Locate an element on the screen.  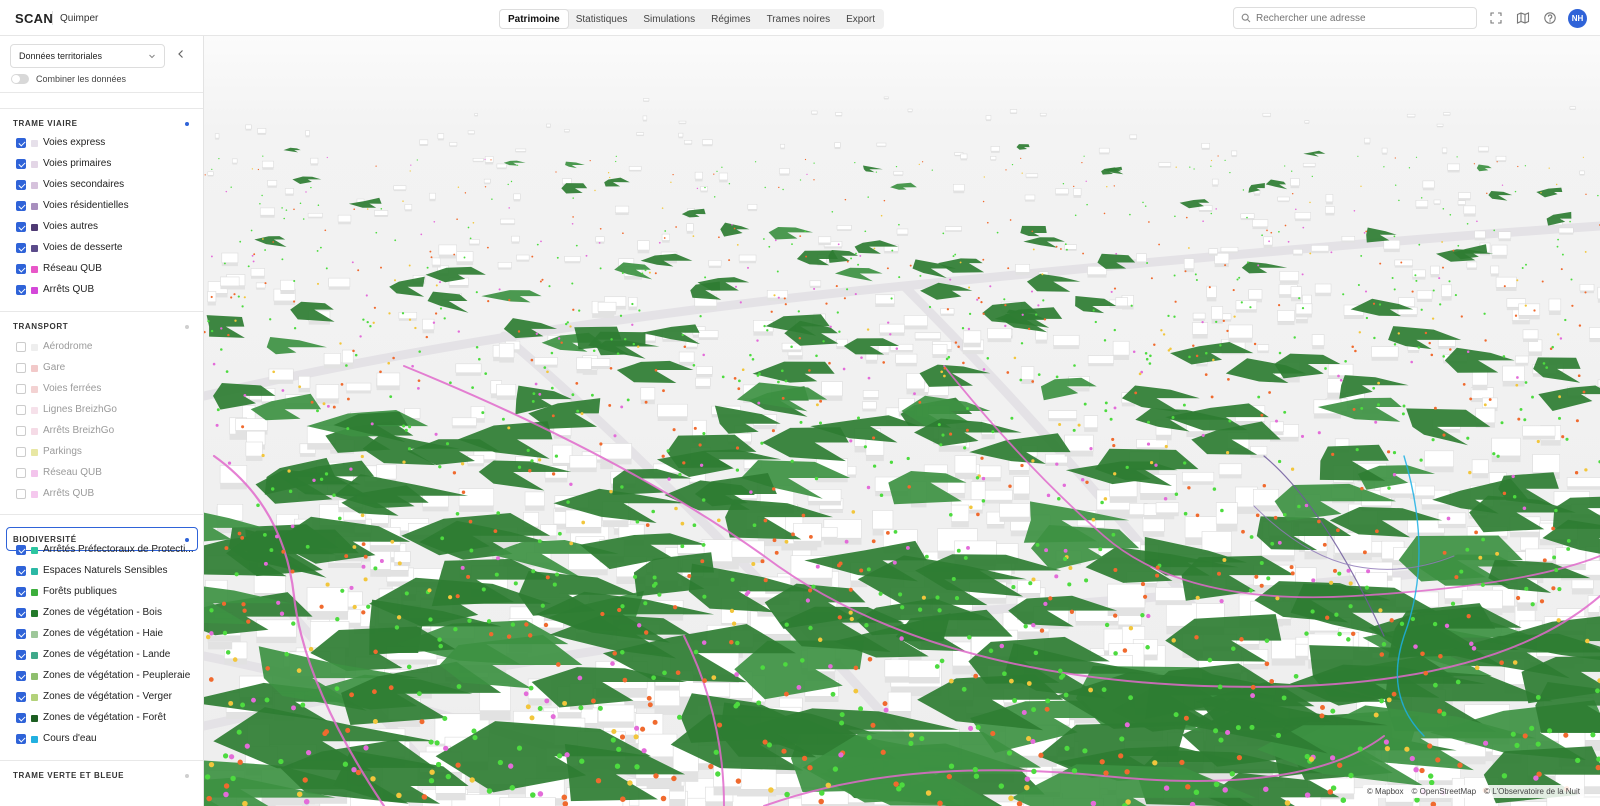
attribution-mapbox: © Mapbox is located at coordinates (1385, 791).